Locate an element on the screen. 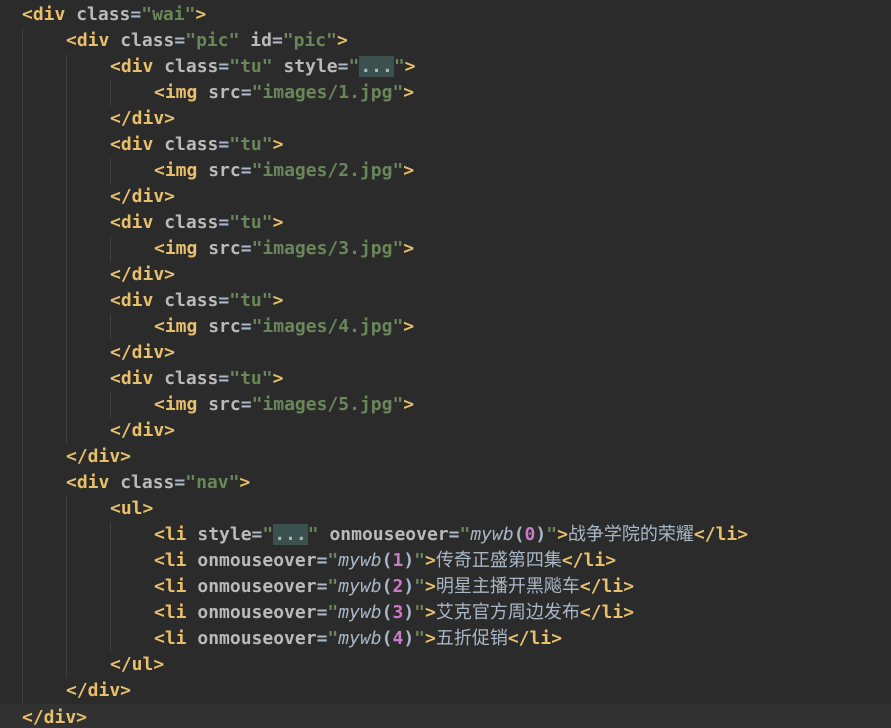 Image resolution: width=891 pixels, height=728 pixels. function-name: mywb is located at coordinates (492, 534).